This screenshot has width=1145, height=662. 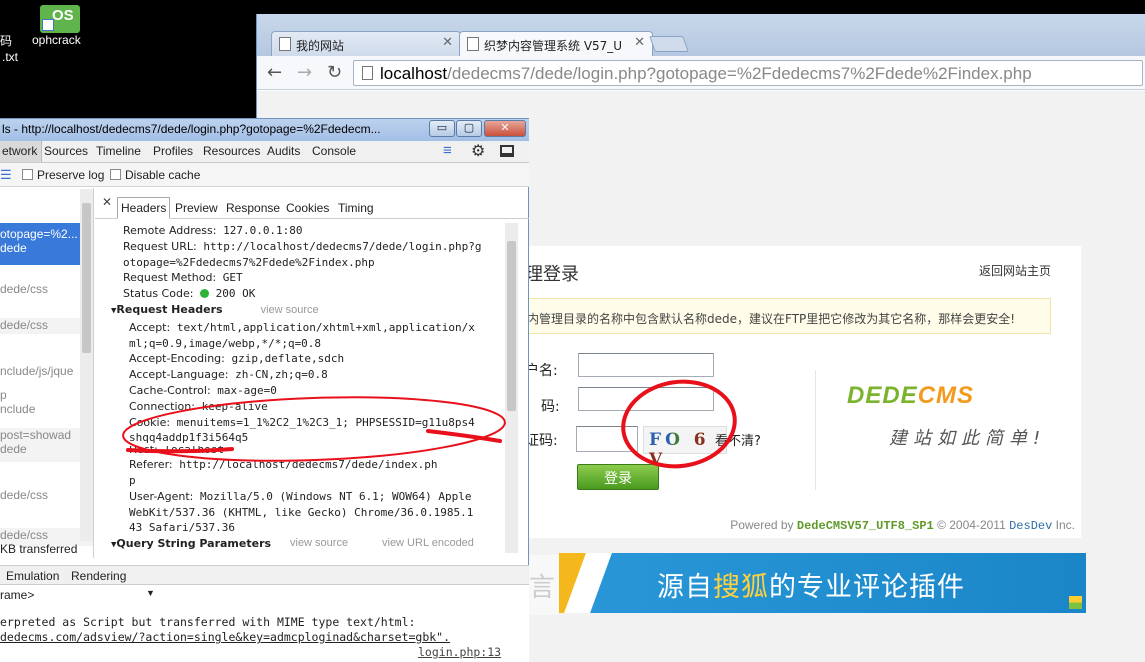 What do you see at coordinates (170, 230) in the screenshot?
I see `header-key: Remote Address:` at bounding box center [170, 230].